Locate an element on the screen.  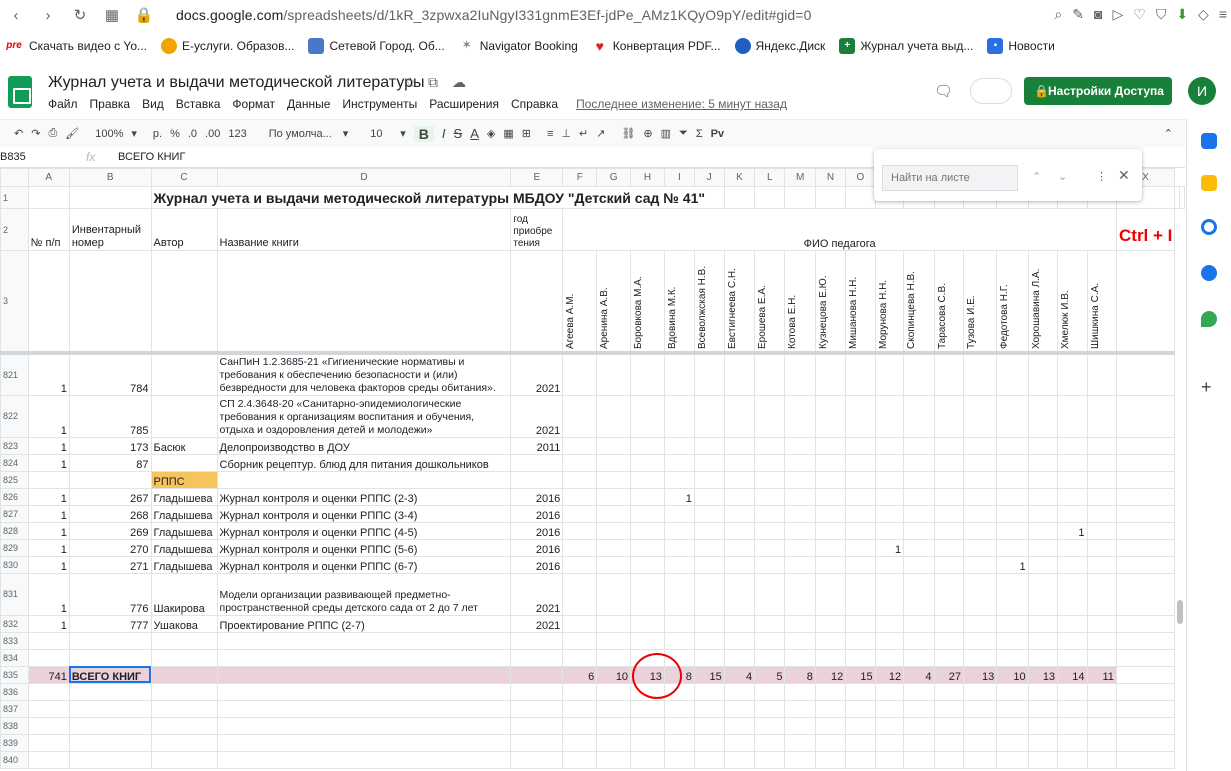
zoom-select: 100% is located at coordinates (109, 134).